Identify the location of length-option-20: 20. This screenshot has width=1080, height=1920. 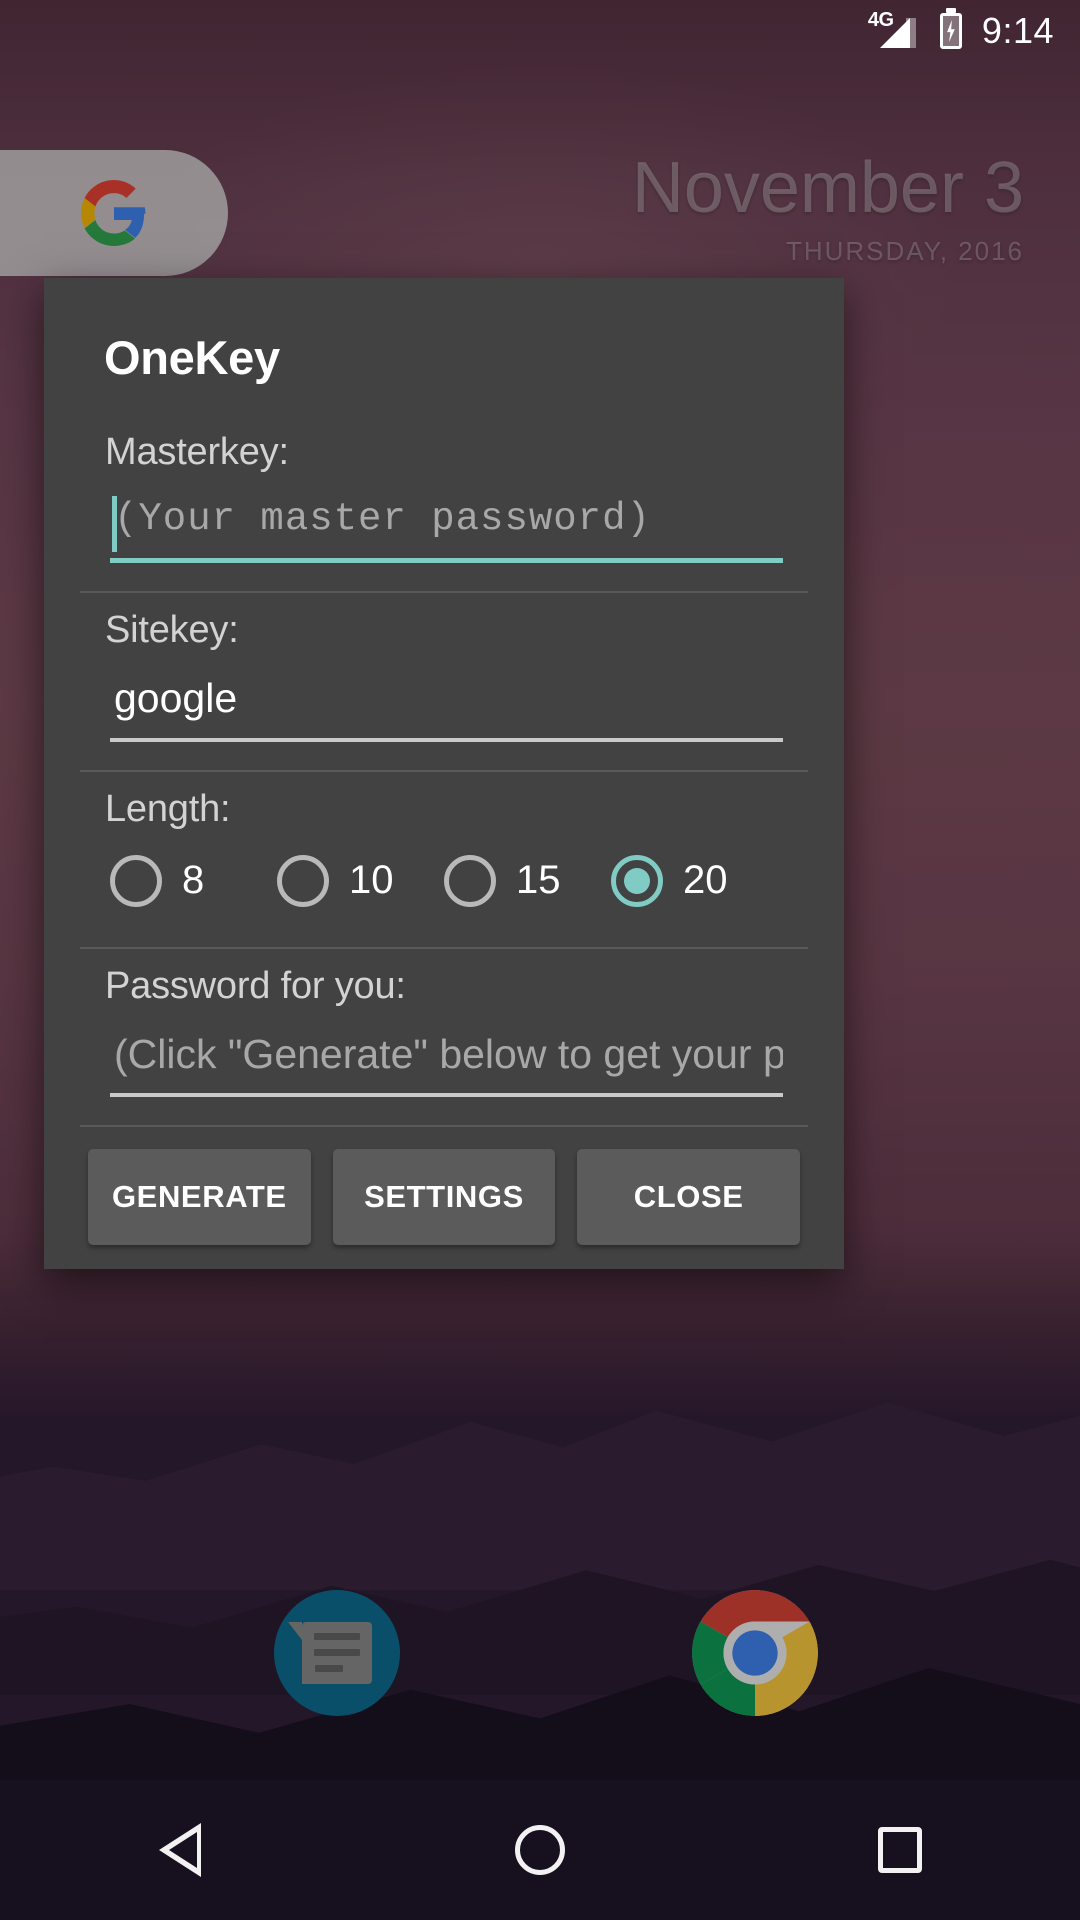
(694, 880).